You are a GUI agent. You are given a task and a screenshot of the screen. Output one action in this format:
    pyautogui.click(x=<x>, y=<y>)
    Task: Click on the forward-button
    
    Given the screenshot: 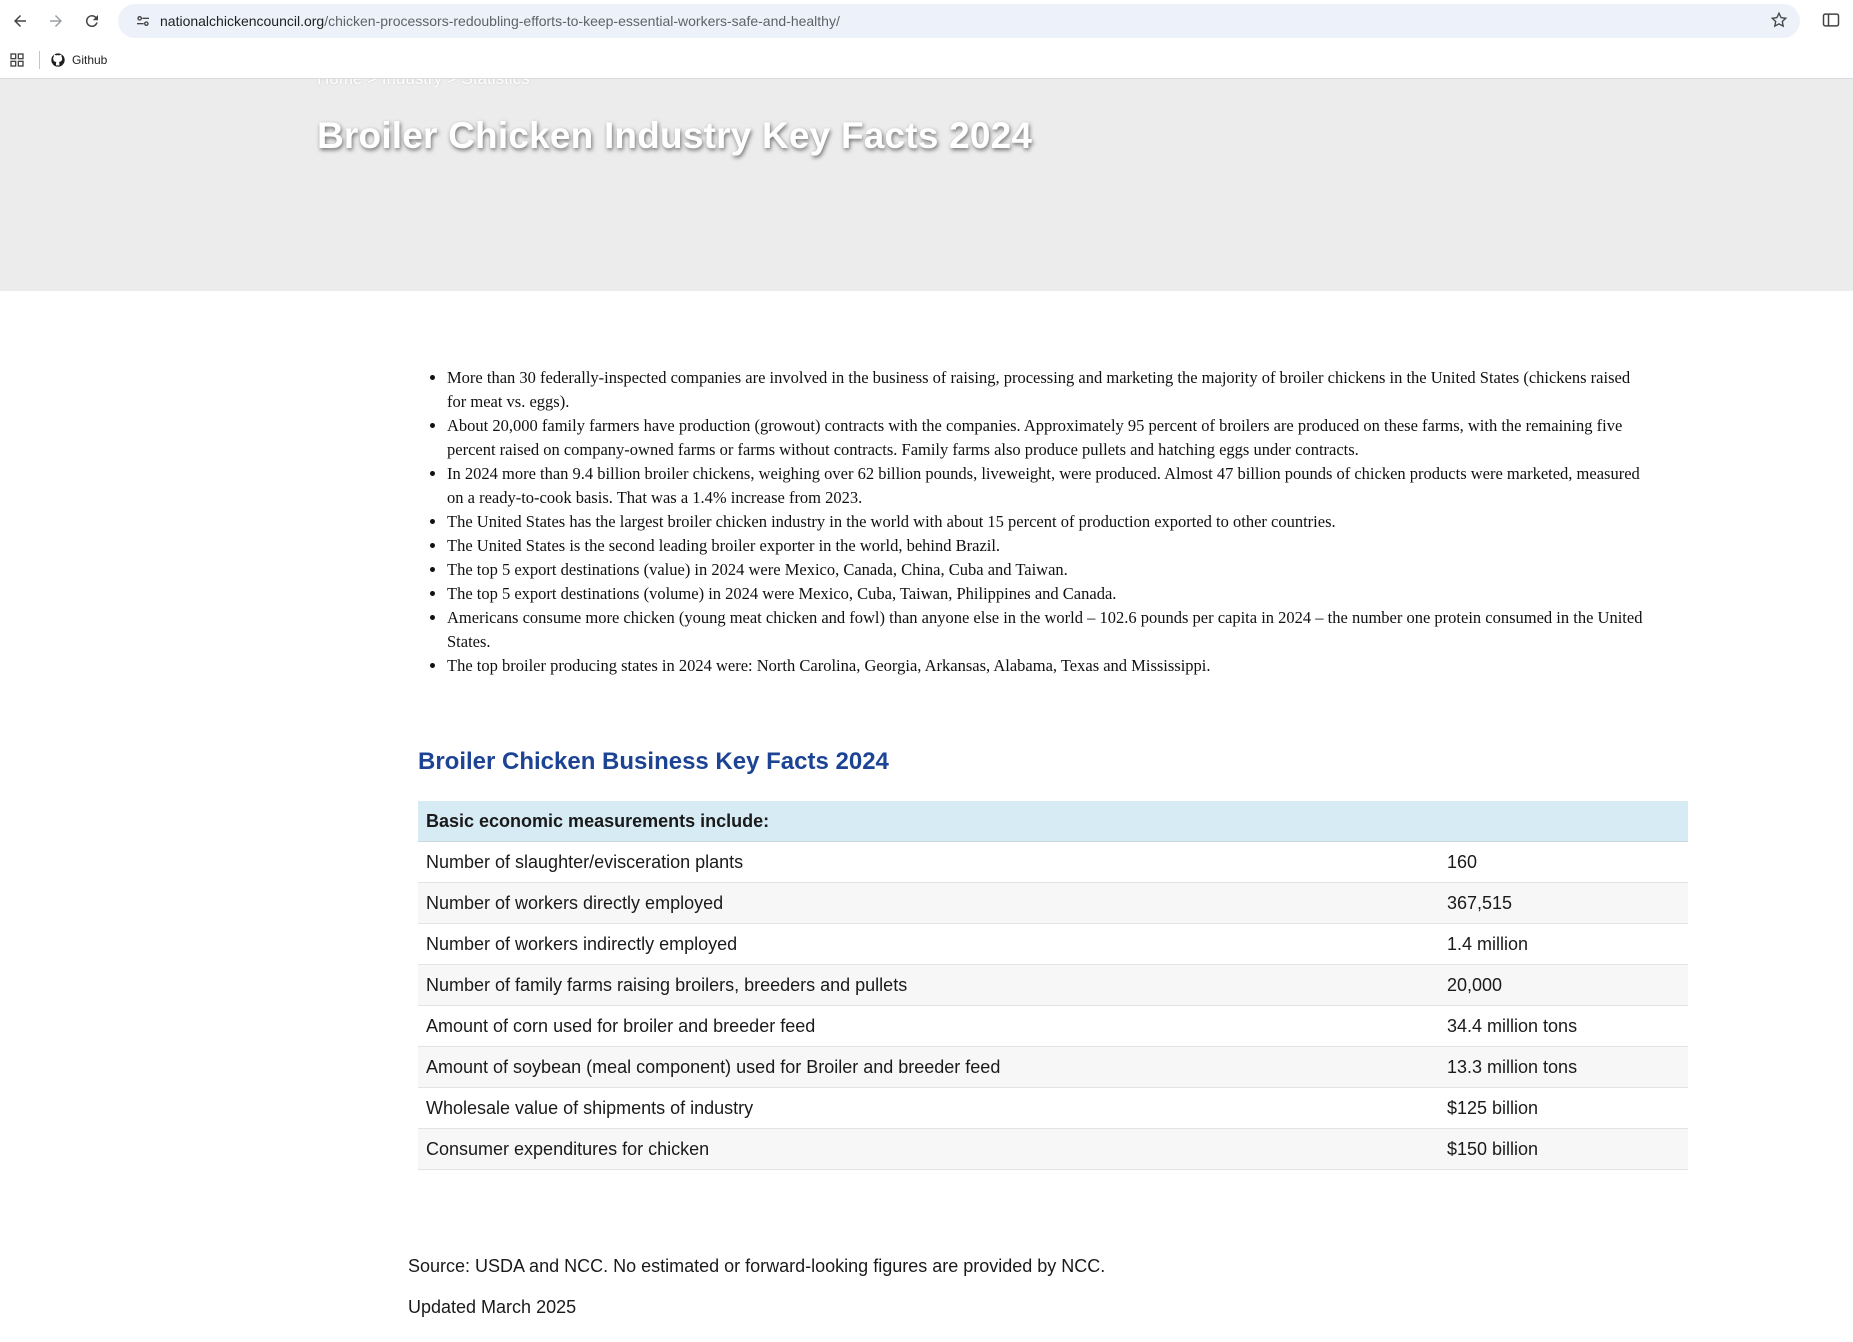 What is the action you would take?
    pyautogui.click(x=56, y=21)
    